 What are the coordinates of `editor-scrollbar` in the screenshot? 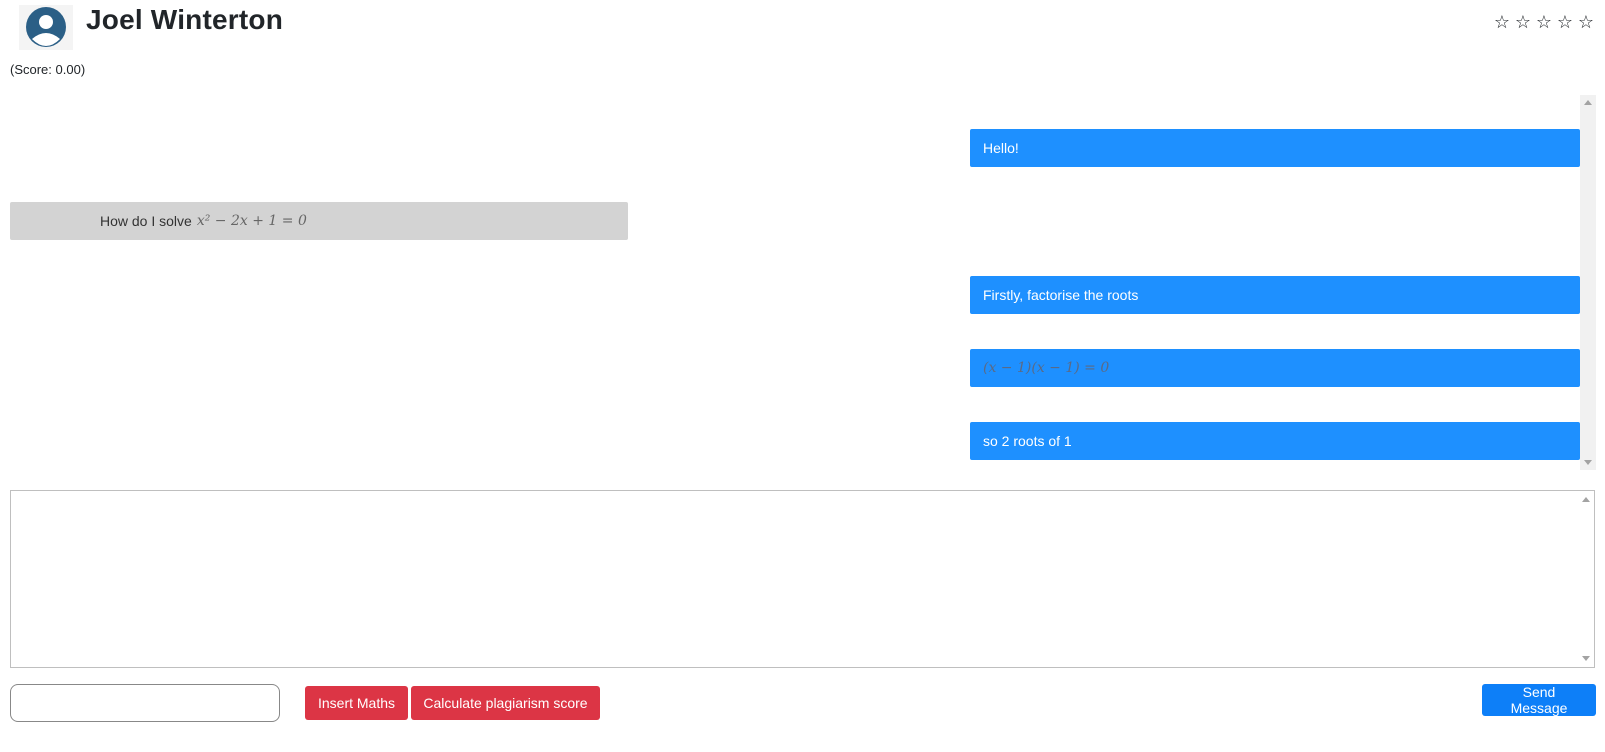 It's located at (1586, 579).